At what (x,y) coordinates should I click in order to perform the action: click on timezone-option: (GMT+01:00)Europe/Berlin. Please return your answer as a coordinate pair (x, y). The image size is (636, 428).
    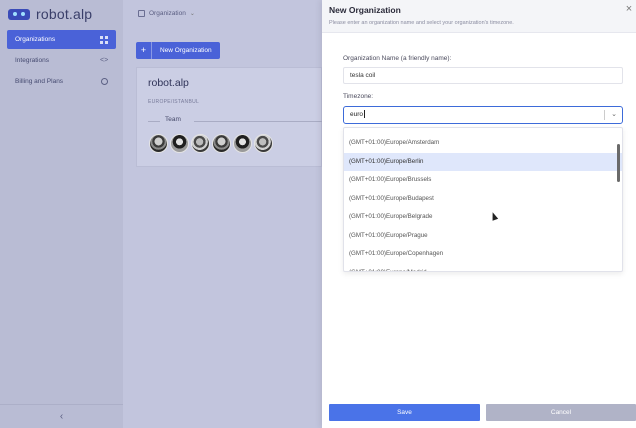
    Looking at the image, I should click on (483, 161).